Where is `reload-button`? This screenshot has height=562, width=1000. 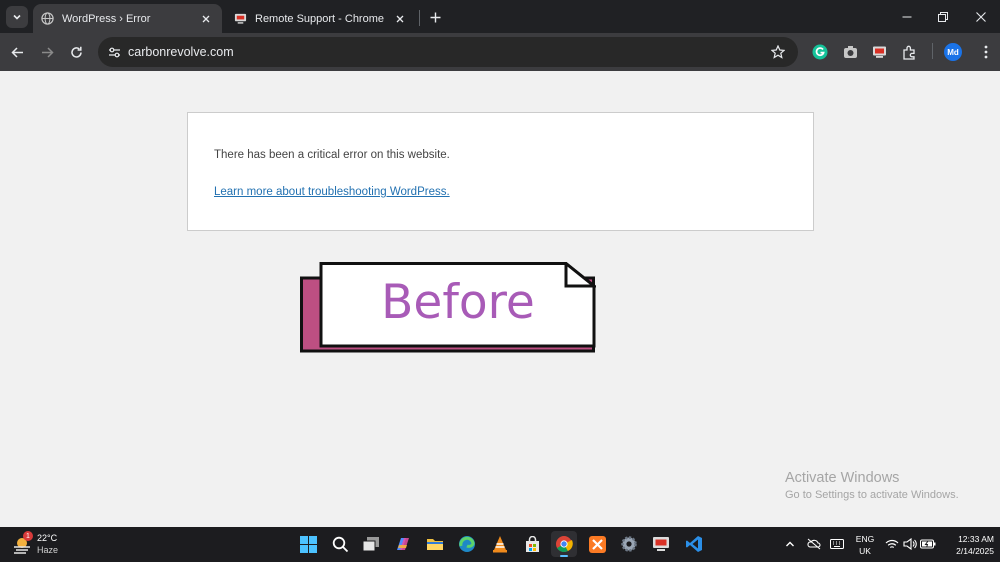
reload-button is located at coordinates (76, 52).